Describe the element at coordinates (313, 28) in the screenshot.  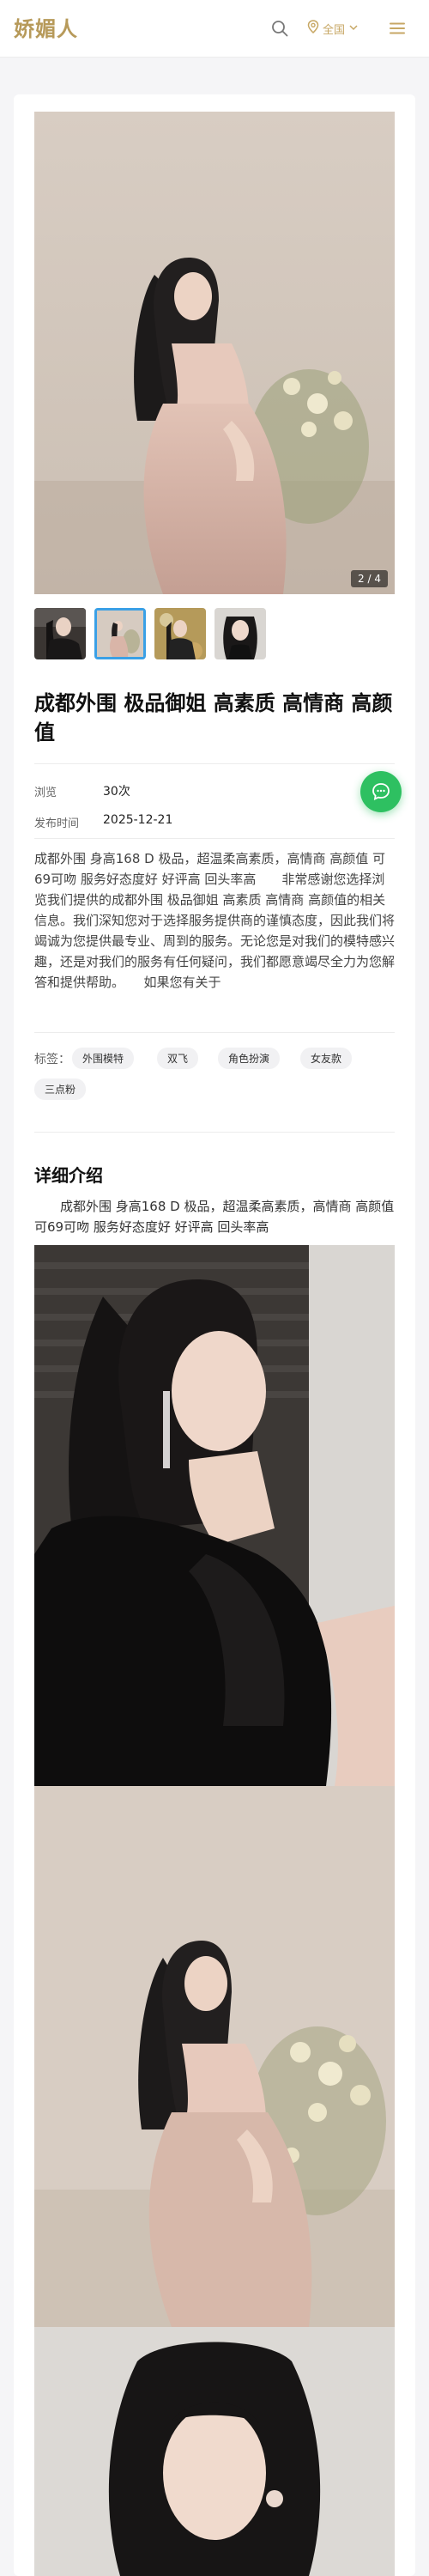
I see `location-pin-icon` at that location.